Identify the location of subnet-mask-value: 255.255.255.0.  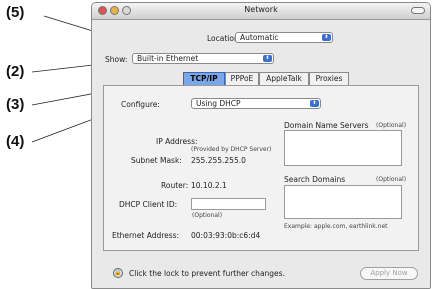
(218, 160).